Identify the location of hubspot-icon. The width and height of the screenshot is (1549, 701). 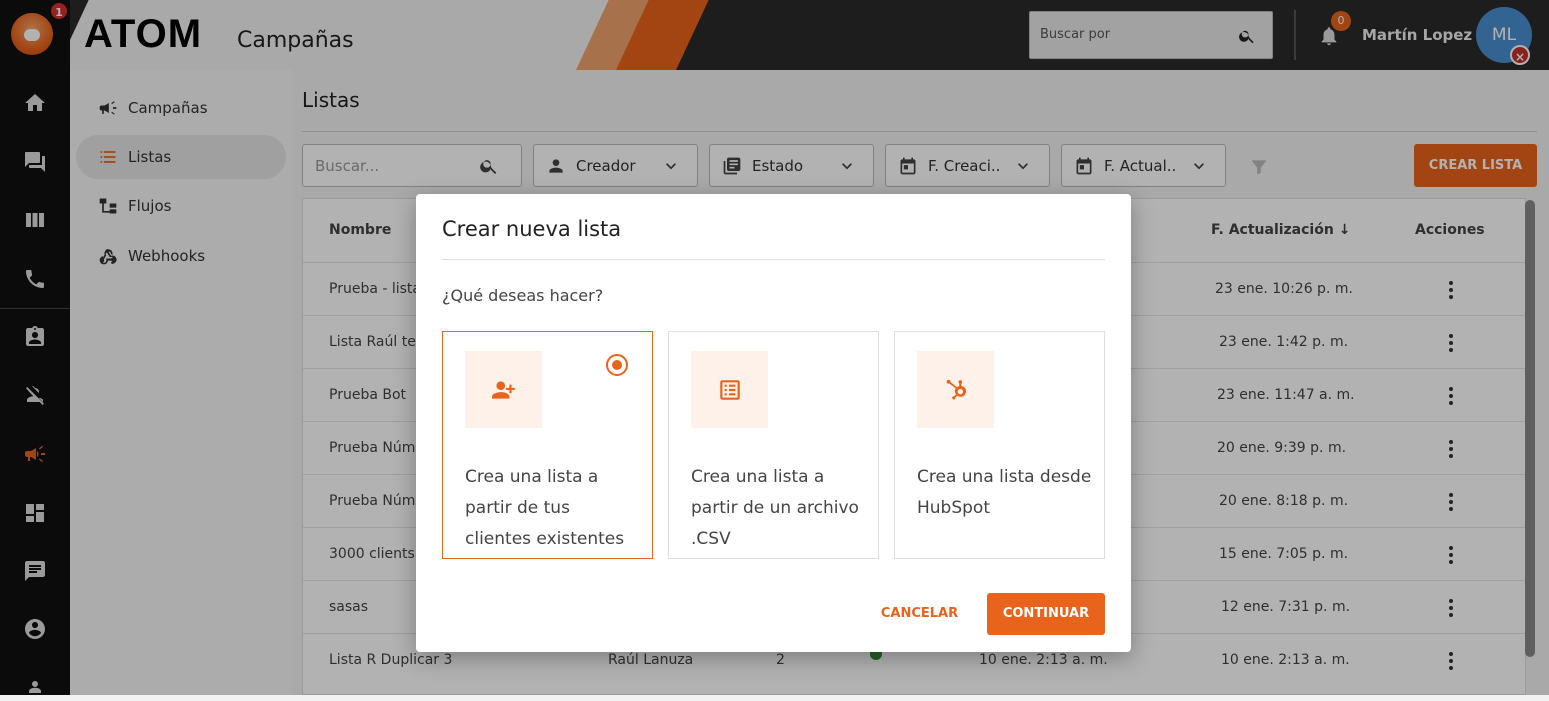
(956, 389).